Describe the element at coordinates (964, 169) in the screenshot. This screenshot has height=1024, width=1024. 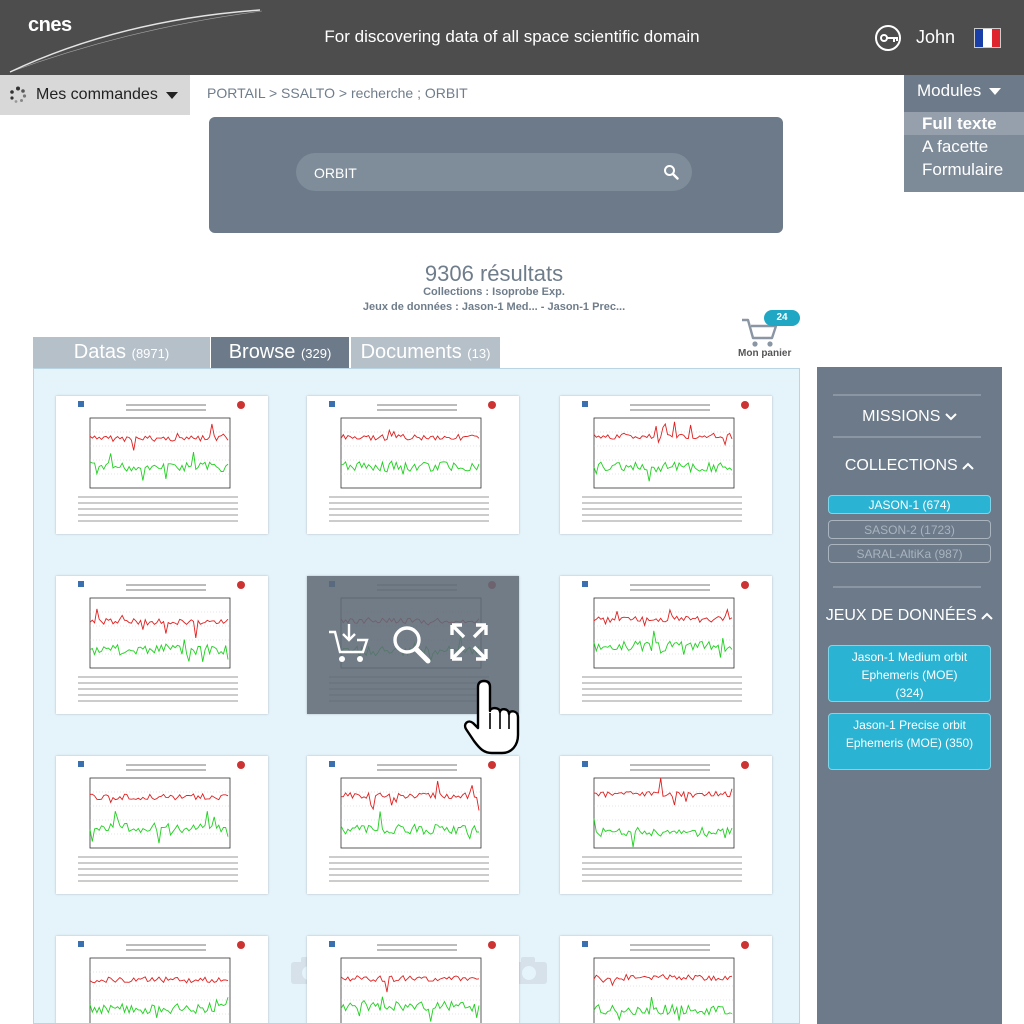
I see `module-formulaire: Formulaire` at that location.